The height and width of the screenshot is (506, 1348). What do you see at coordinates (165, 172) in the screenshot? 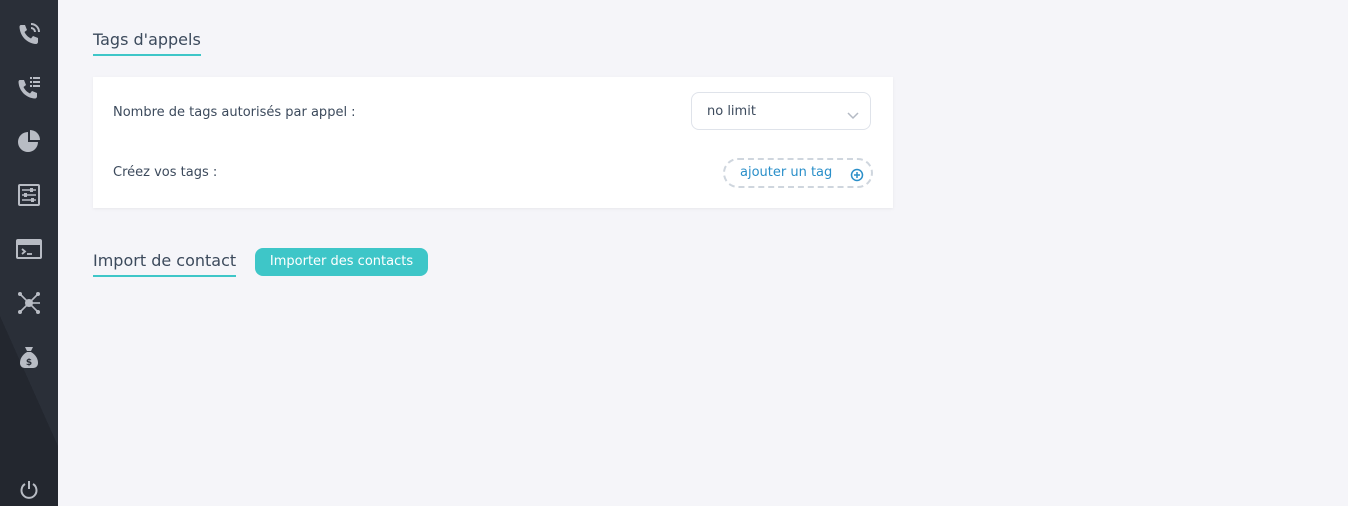
I see `create-tags-label: Créez vos tags :` at bounding box center [165, 172].